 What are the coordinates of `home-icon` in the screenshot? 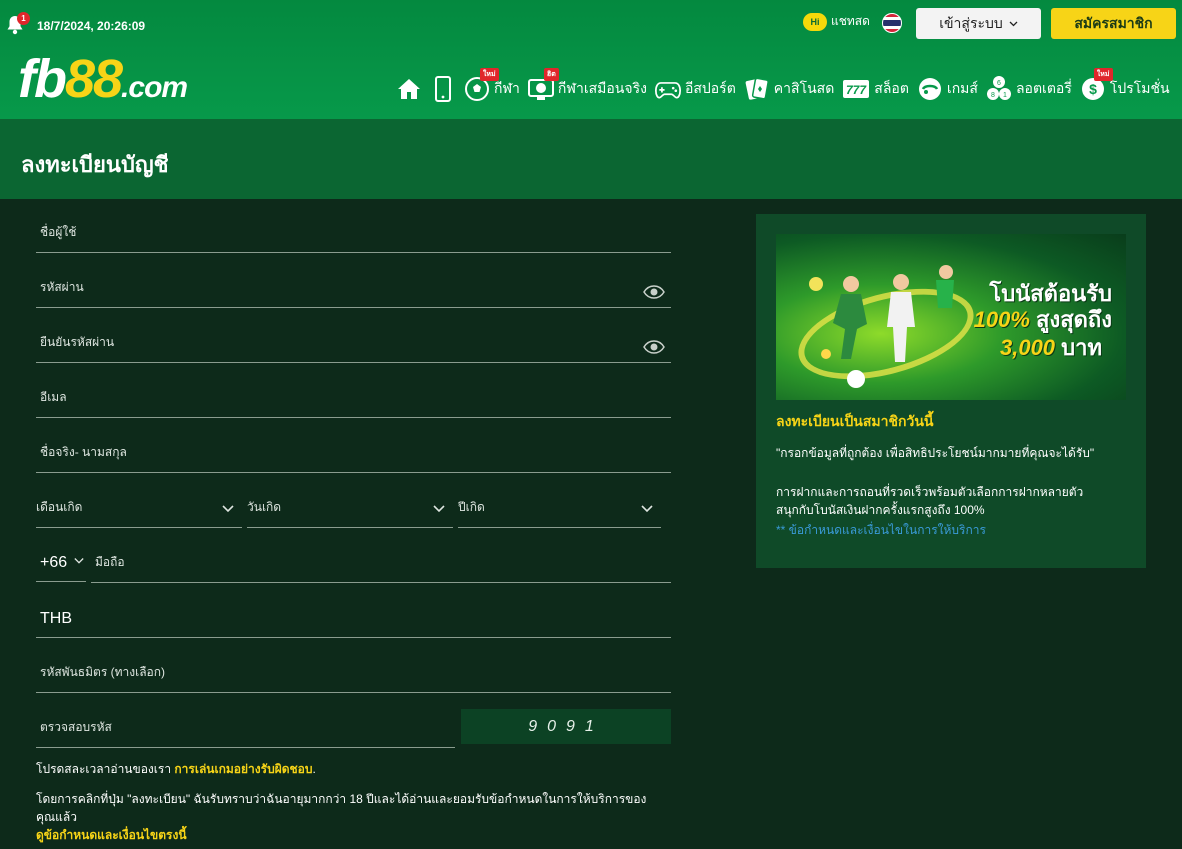 It's located at (409, 89).